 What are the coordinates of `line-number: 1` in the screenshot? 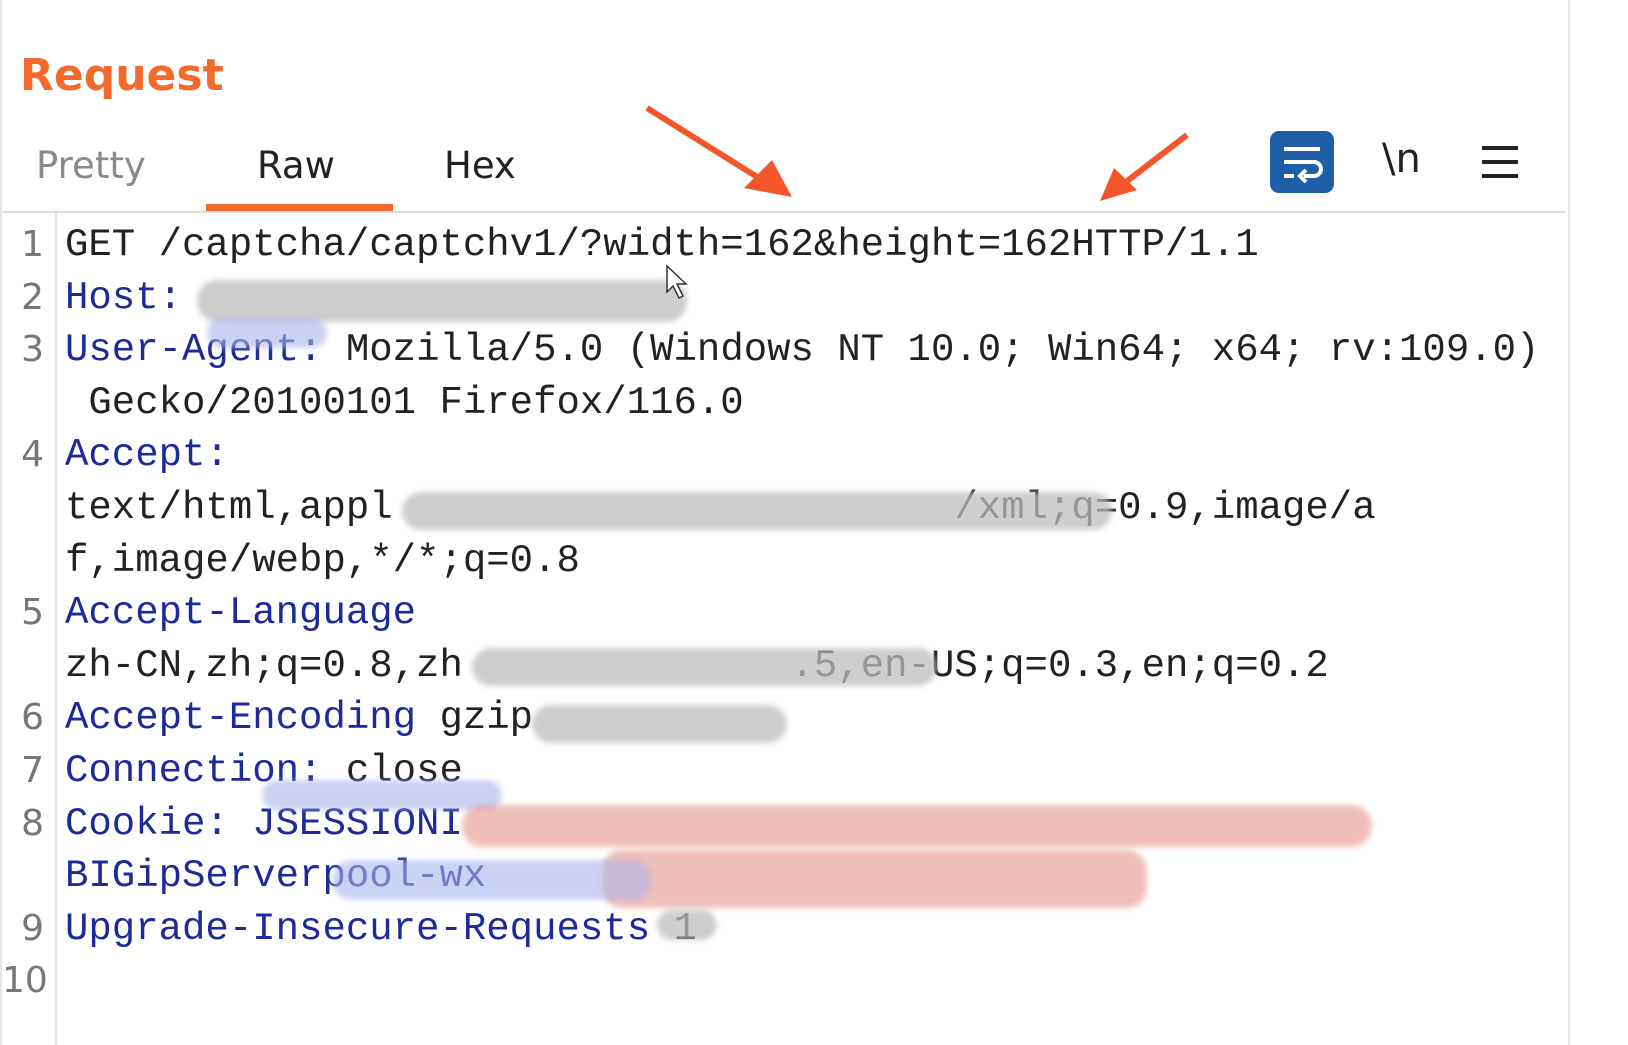 It's located at (32, 244).